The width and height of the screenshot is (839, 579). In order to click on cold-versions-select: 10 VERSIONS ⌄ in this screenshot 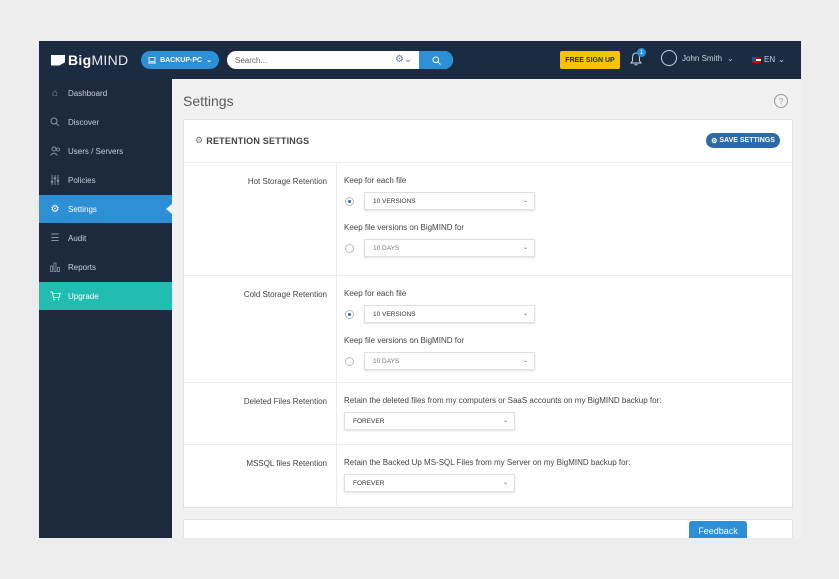, I will do `click(449, 314)`.